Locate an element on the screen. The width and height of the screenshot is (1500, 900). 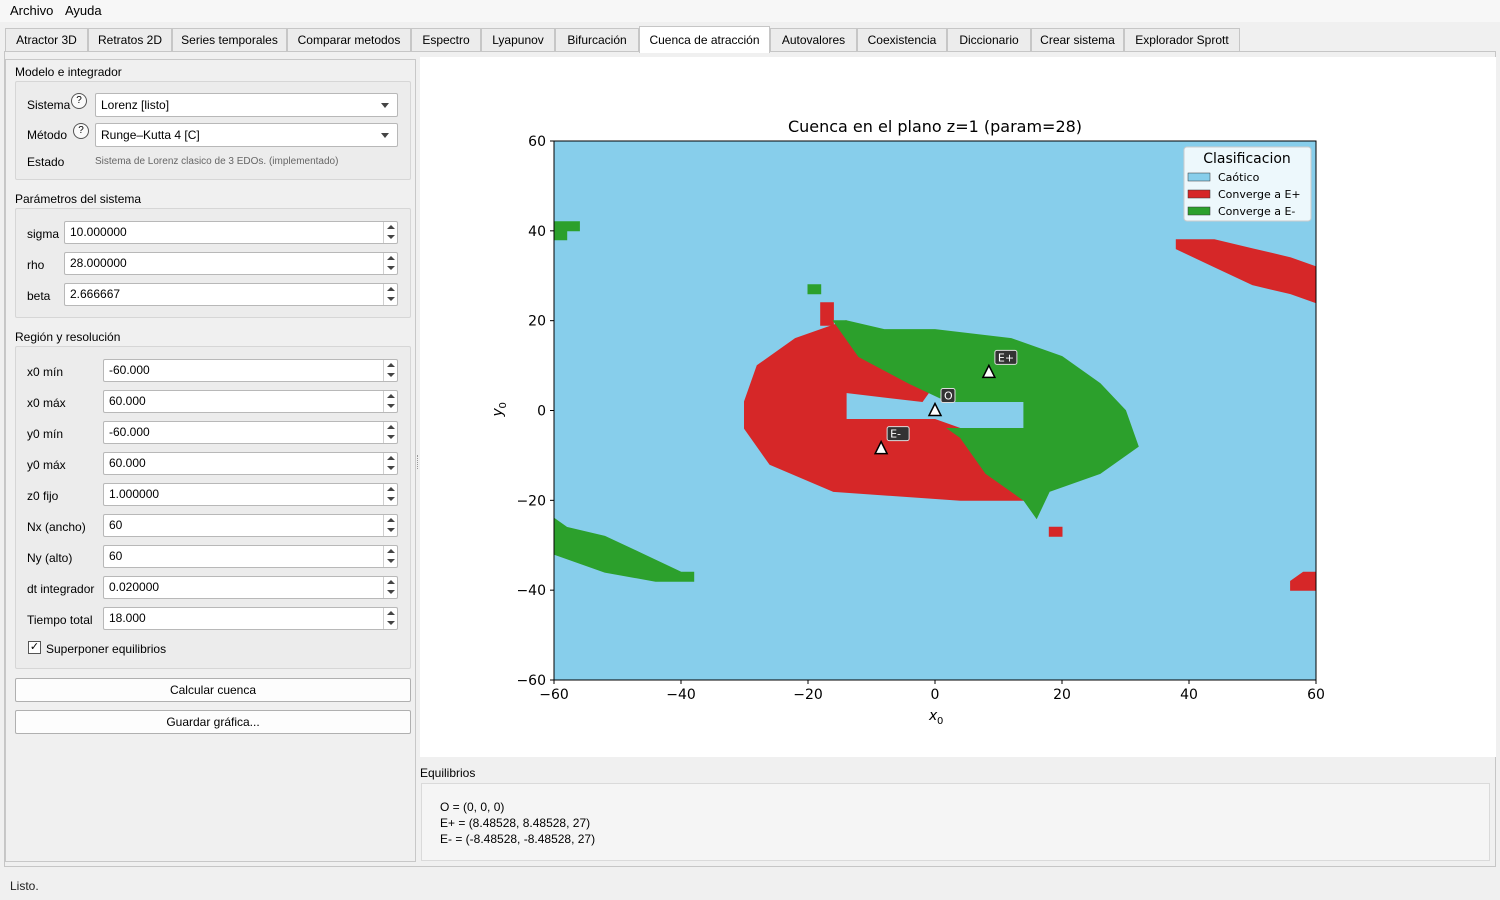
y0-min-input: -60.000 is located at coordinates (250, 432).